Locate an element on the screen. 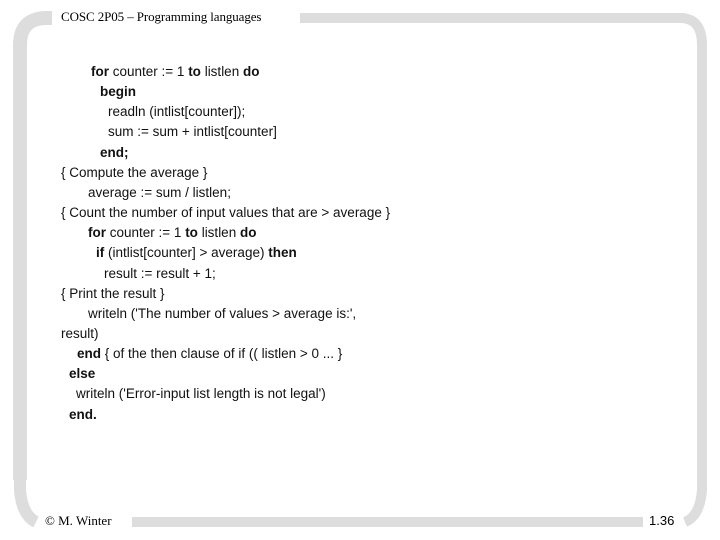  code-keyword: begin is located at coordinates (118, 92).